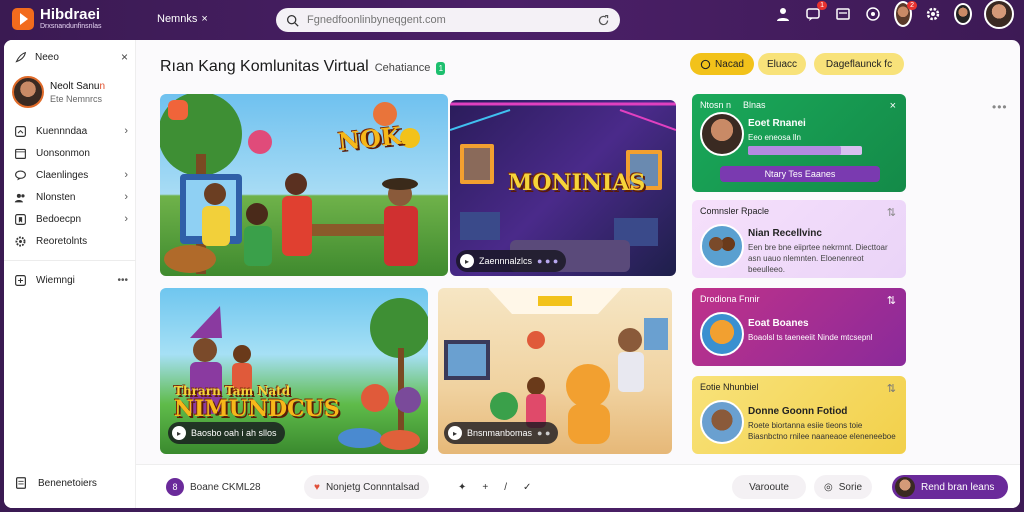 The height and width of the screenshot is (512, 1024). I want to click on sidebar-item-5: Bedoecpn ›, so click(71, 219).